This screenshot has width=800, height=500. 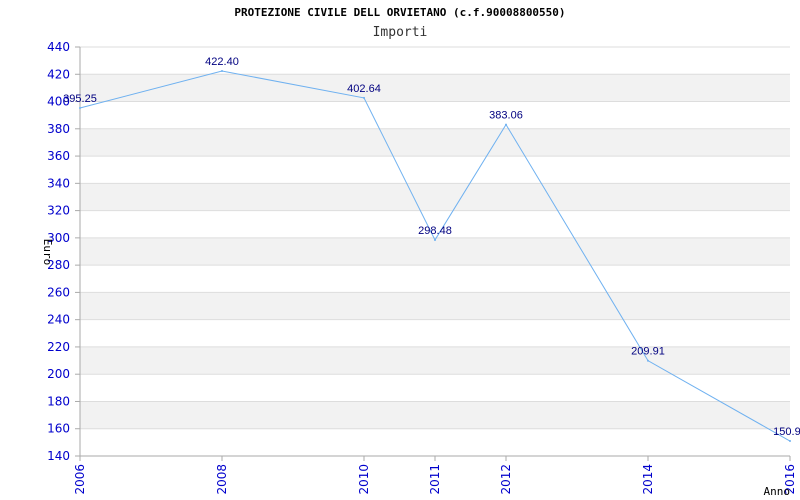 What do you see at coordinates (364, 479) in the screenshot?
I see `x-tick-label: 2010` at bounding box center [364, 479].